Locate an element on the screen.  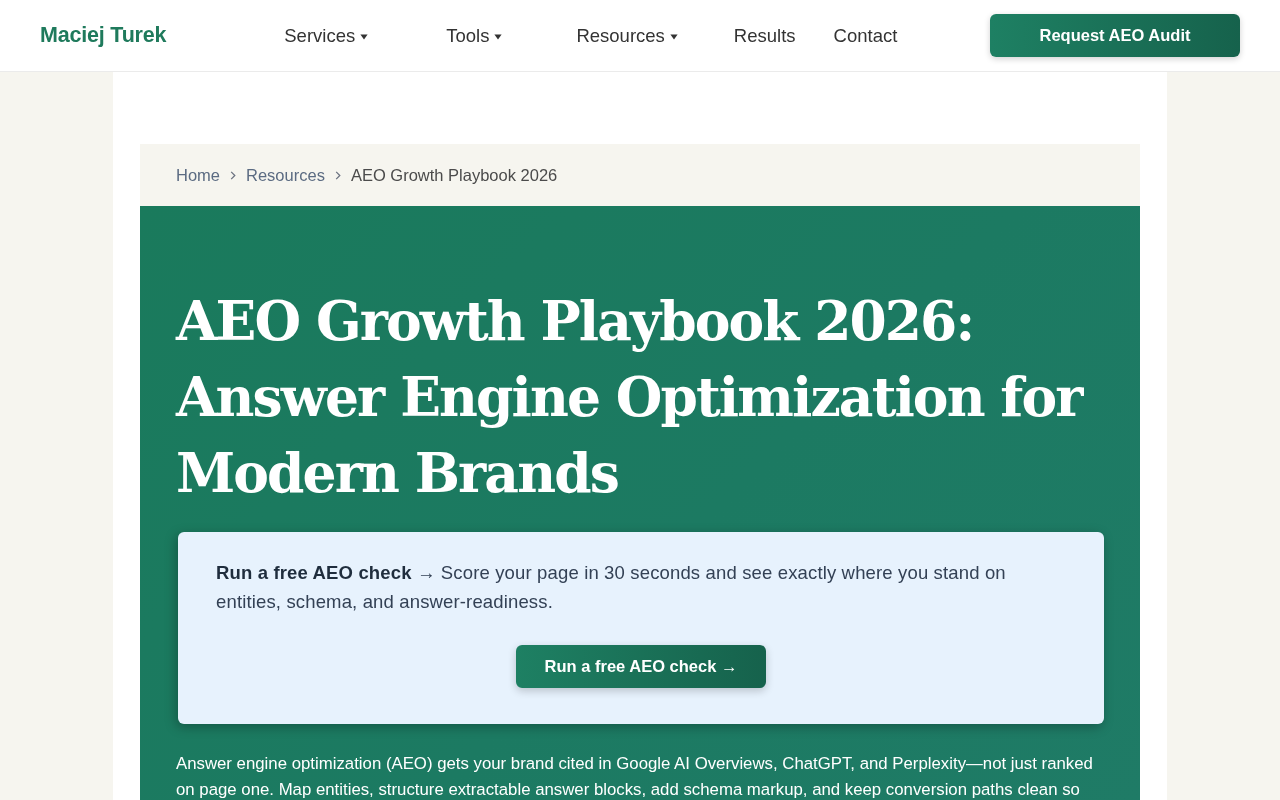
nav-link: Resources is located at coordinates (627, 35).